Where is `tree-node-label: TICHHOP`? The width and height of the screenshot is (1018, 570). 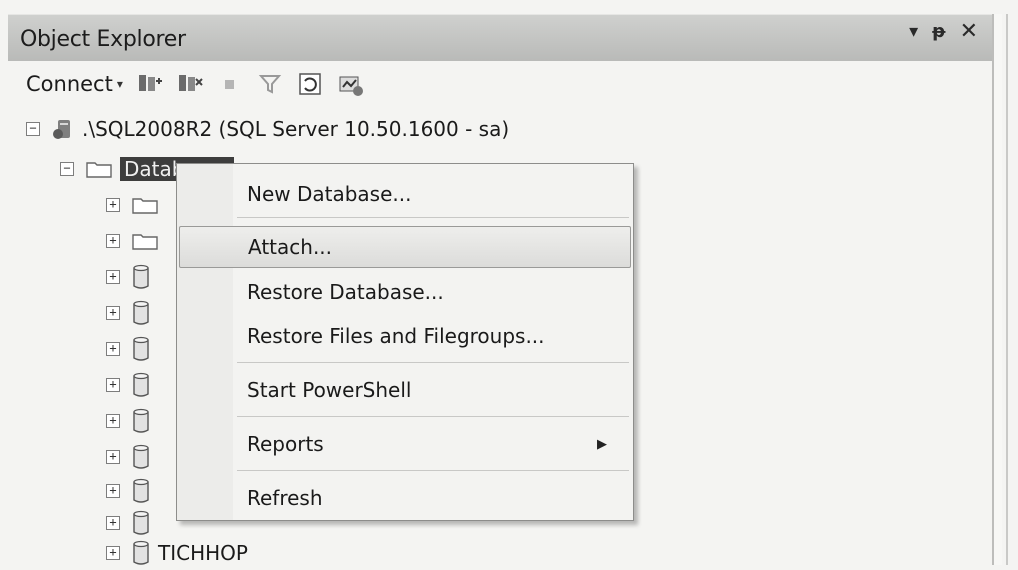 tree-node-label: TICHHOP is located at coordinates (203, 553).